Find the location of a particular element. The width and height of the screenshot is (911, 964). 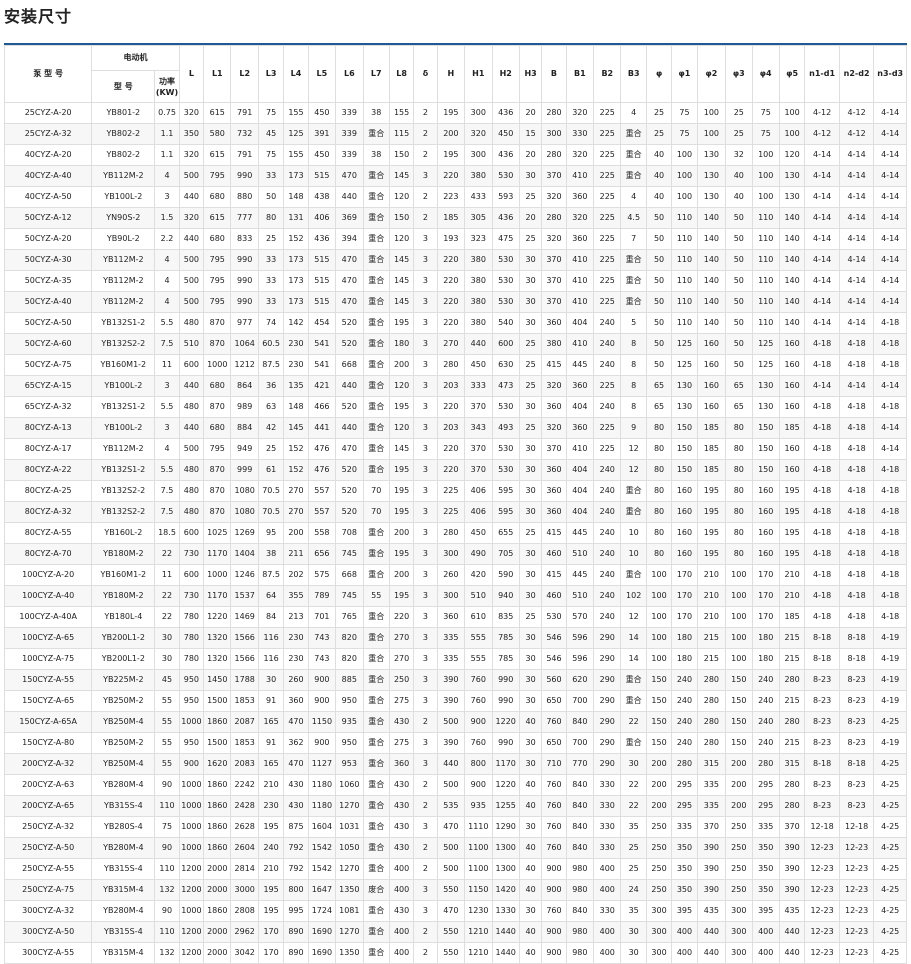

dimension-cell: 200 is located at coordinates (401, 533).